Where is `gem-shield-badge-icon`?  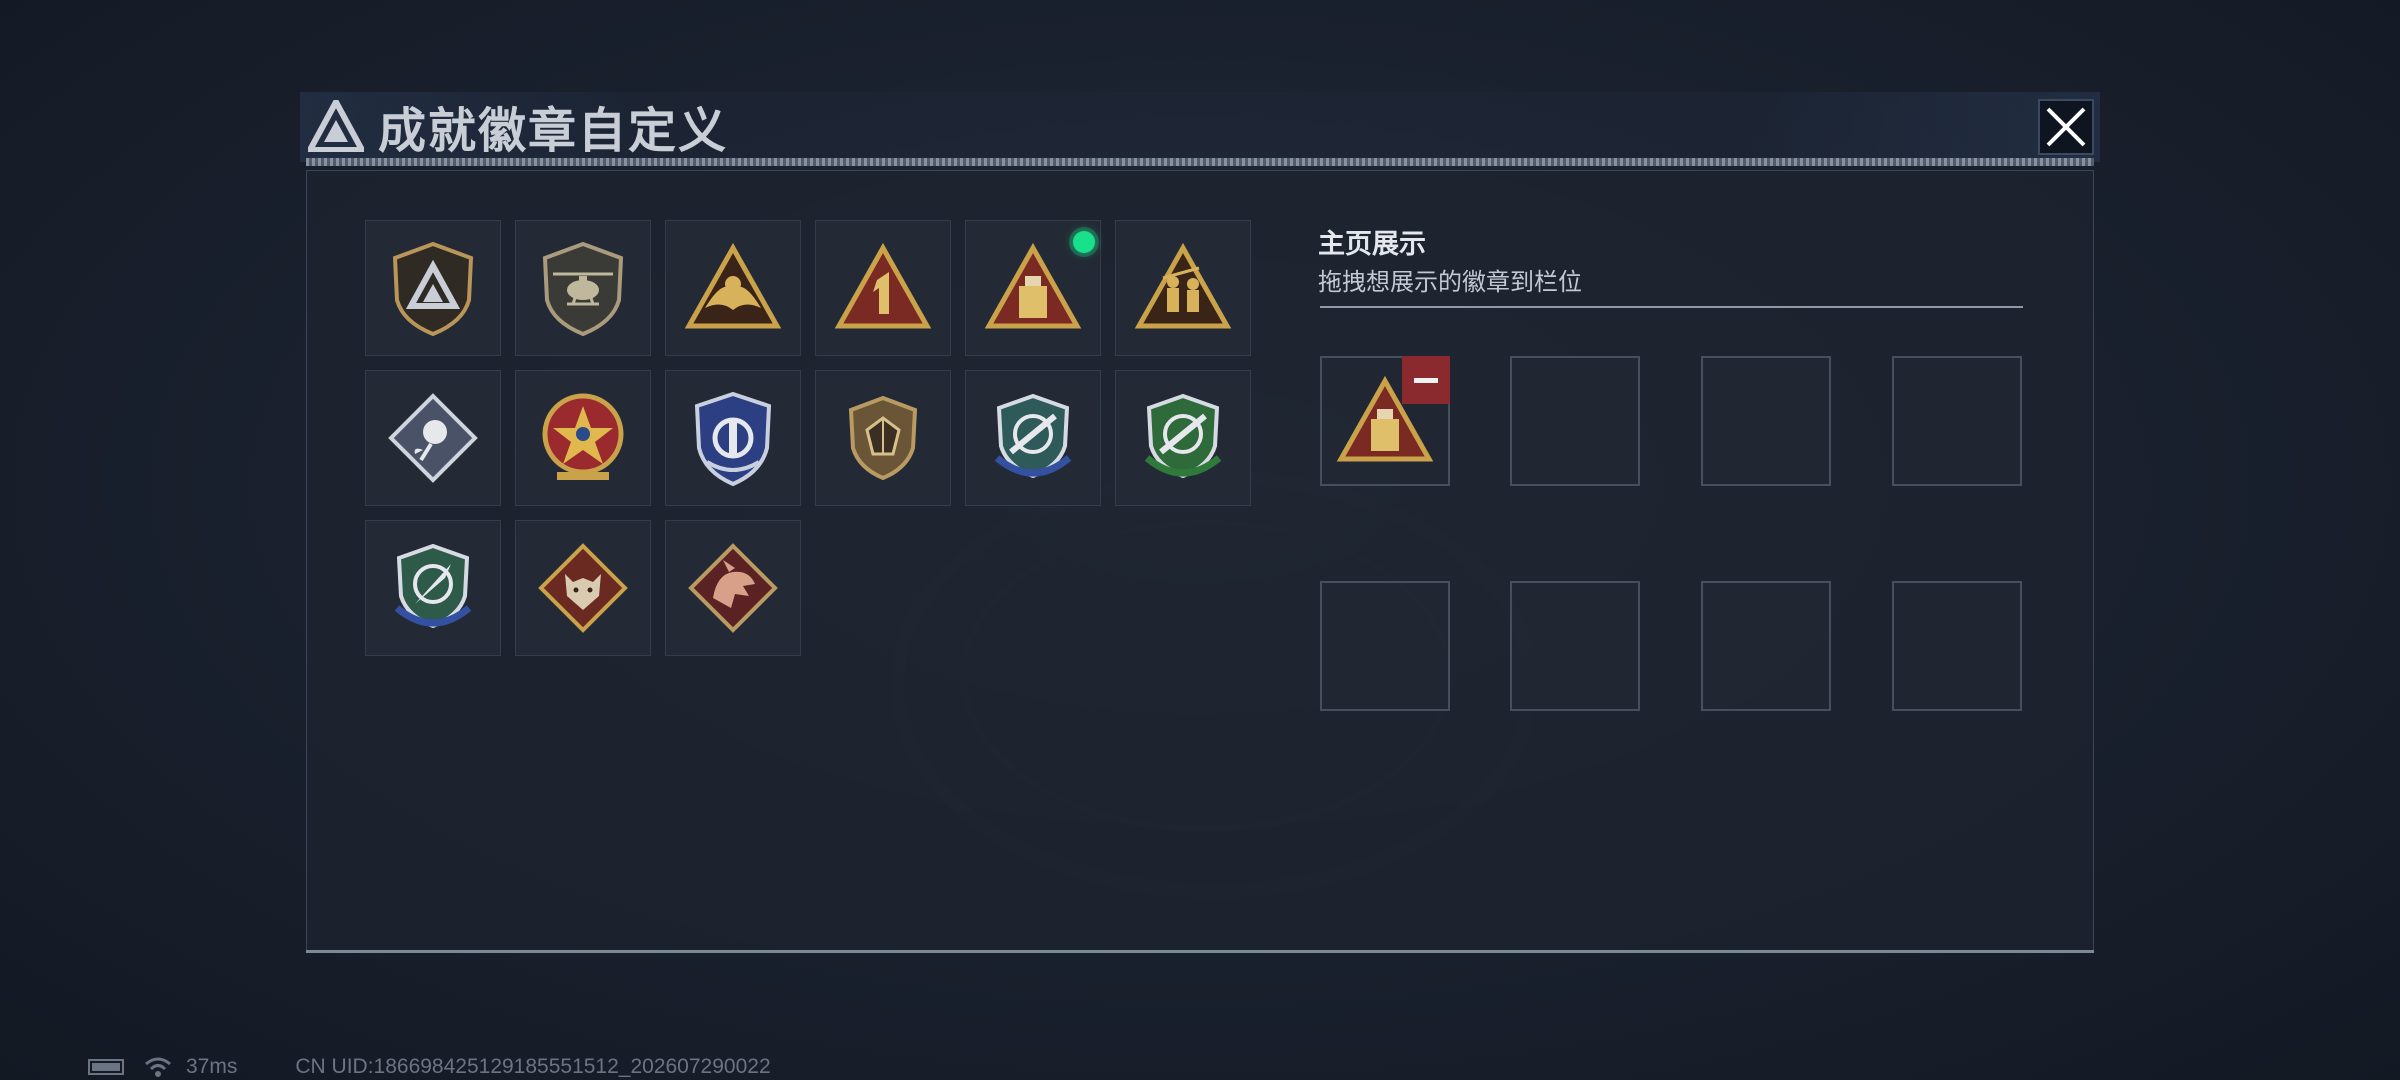 gem-shield-badge-icon is located at coordinates (883, 438).